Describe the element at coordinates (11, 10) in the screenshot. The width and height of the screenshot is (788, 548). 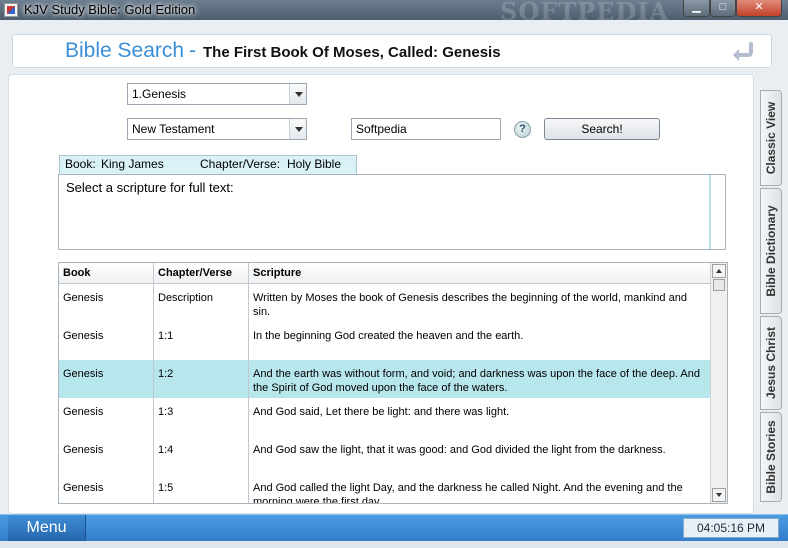
I see `app-icon` at that location.